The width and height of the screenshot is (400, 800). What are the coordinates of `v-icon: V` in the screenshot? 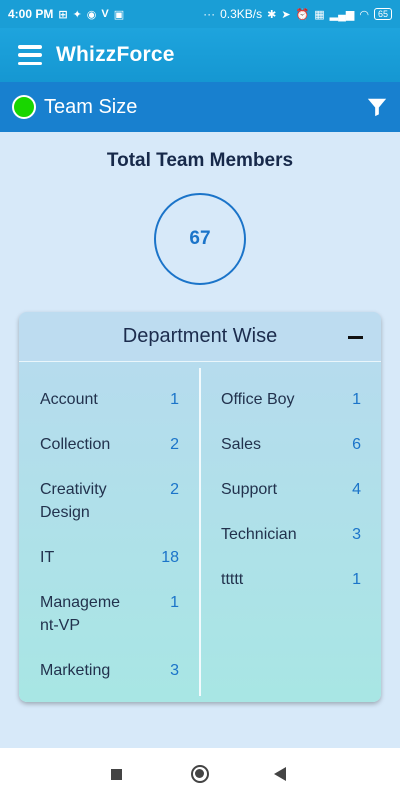 It's located at (105, 14).